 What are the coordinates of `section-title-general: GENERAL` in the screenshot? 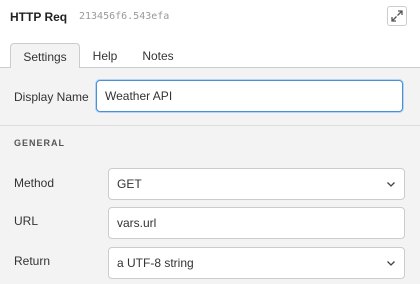 It's located at (40, 143).